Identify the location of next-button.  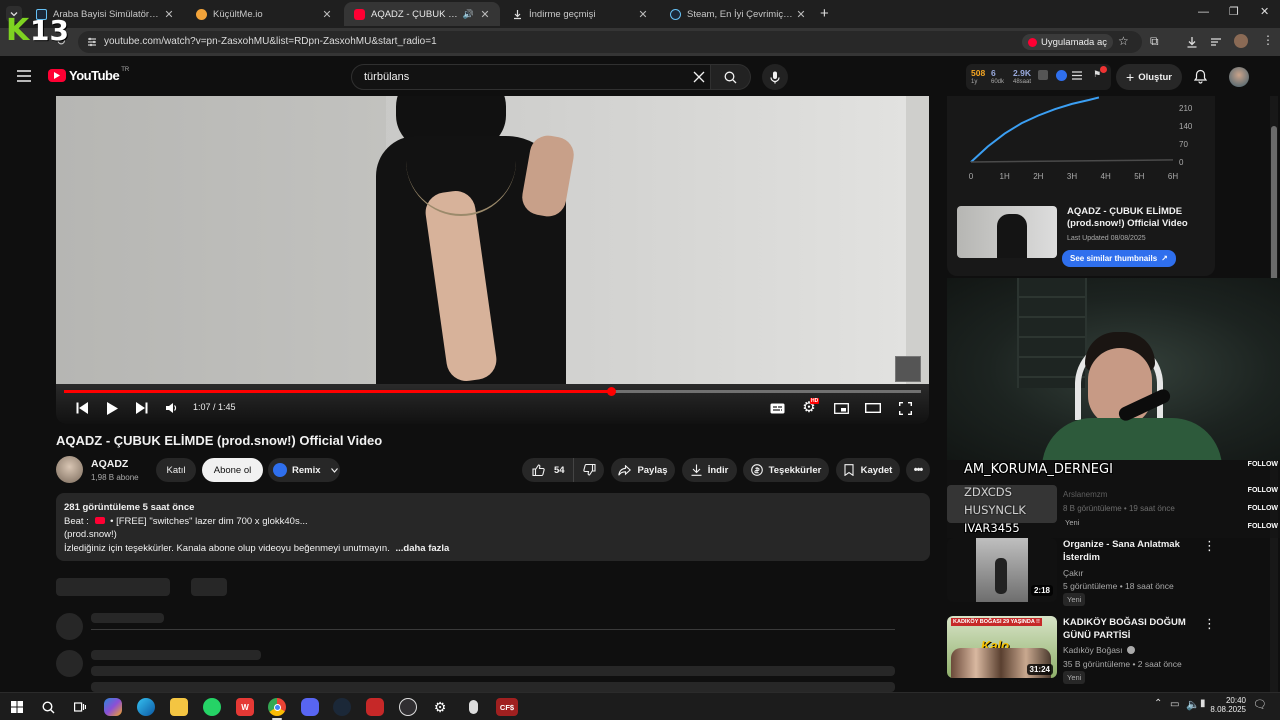
(142, 408).